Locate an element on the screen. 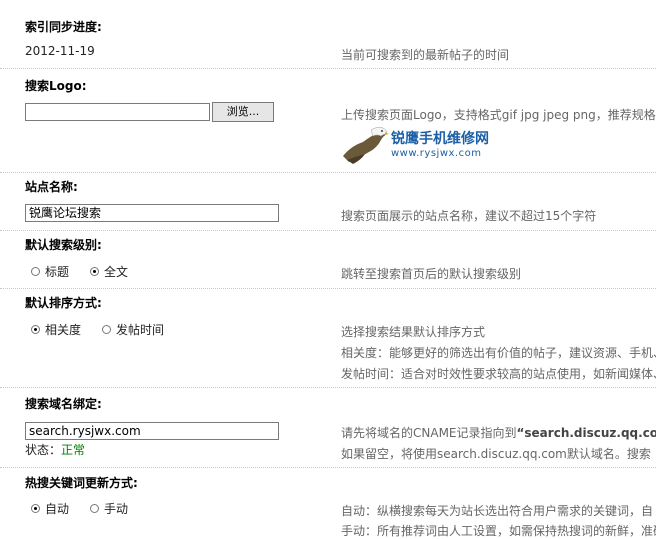 The width and height of the screenshot is (656, 539). site-name-desc: 搜索页面展示的站点名称，建议不超过15个字符 is located at coordinates (469, 216).